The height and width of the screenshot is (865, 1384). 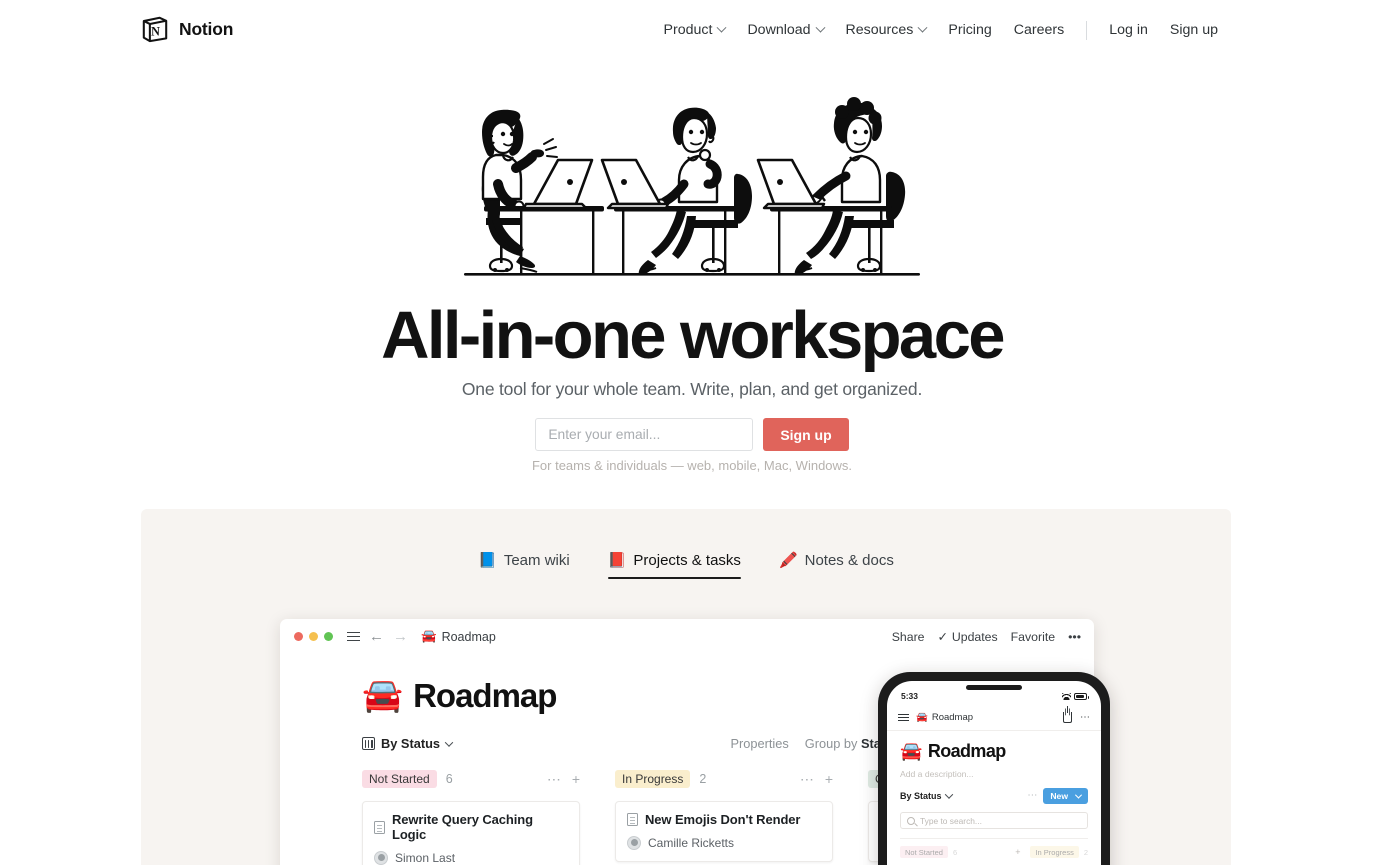 I want to click on nav-item-resources-label: Resources, so click(x=879, y=30).